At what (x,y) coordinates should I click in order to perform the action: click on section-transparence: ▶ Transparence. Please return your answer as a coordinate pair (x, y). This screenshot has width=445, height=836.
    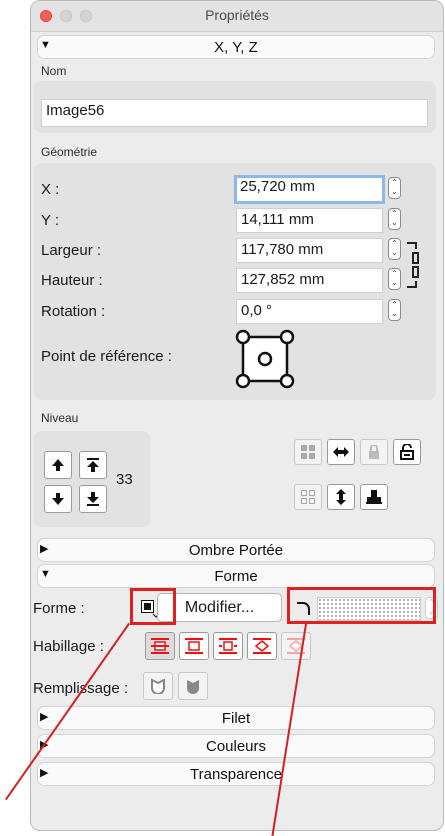
    Looking at the image, I should click on (236, 774).